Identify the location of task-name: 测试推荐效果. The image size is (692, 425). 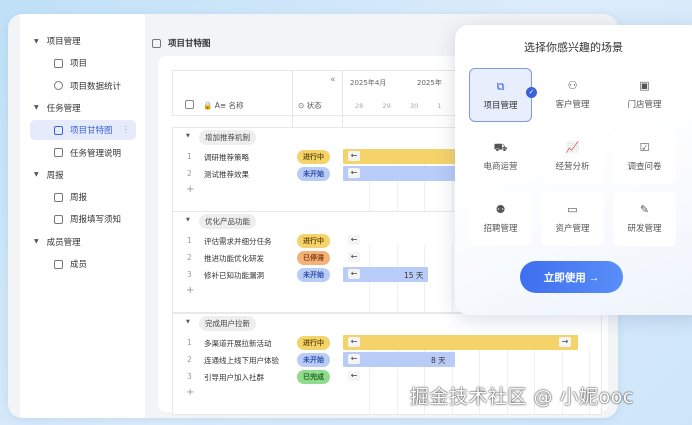
(226, 174).